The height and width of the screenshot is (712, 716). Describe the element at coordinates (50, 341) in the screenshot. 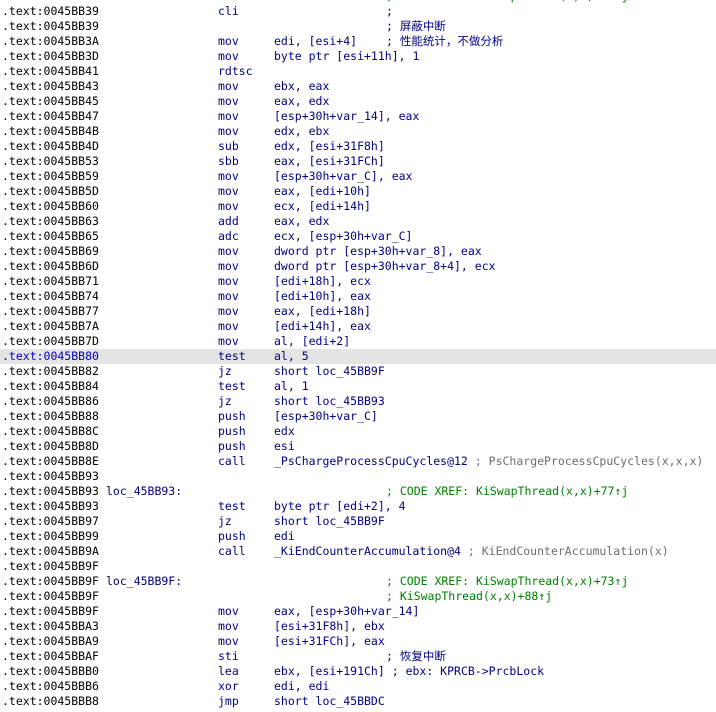

I see `line-address: .text:0045BB7D` at that location.